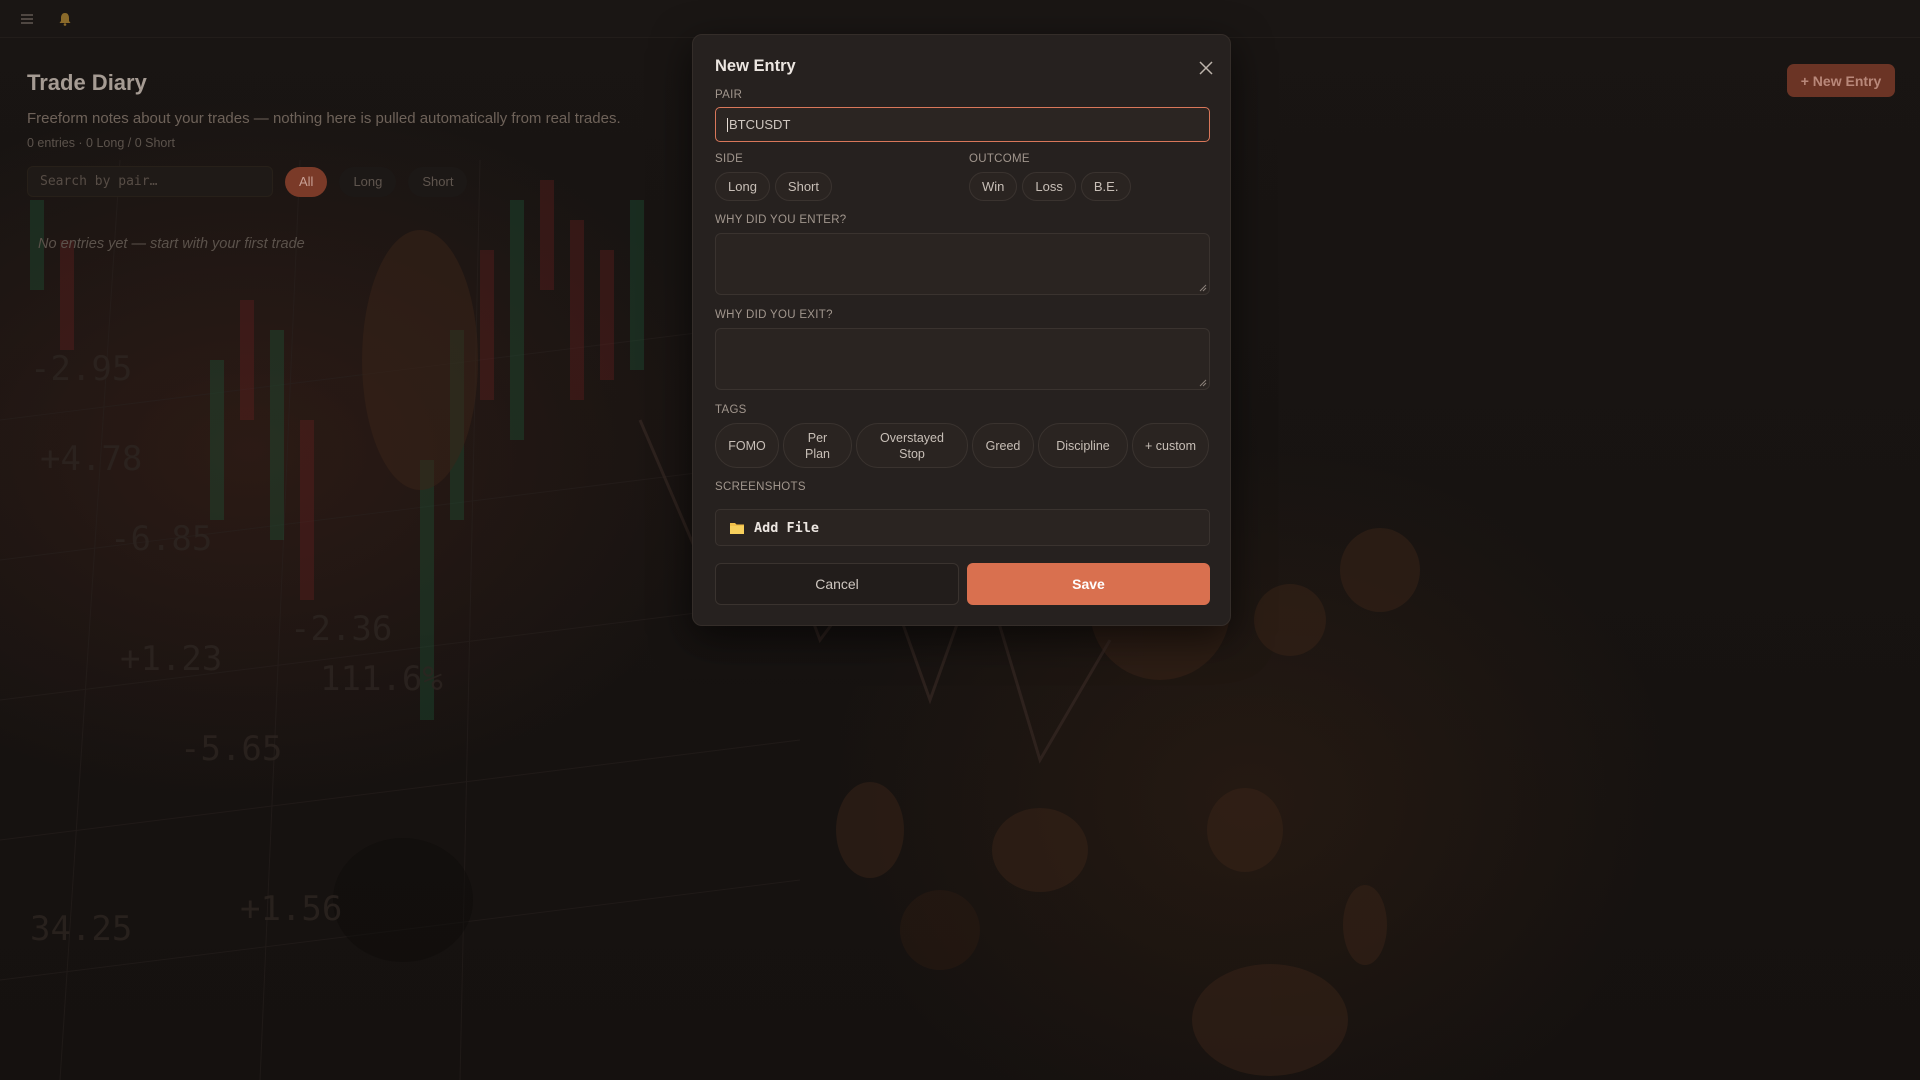 The image size is (1920, 1080). Describe the element at coordinates (87, 82) in the screenshot. I see `page-title: Trade Diary` at that location.